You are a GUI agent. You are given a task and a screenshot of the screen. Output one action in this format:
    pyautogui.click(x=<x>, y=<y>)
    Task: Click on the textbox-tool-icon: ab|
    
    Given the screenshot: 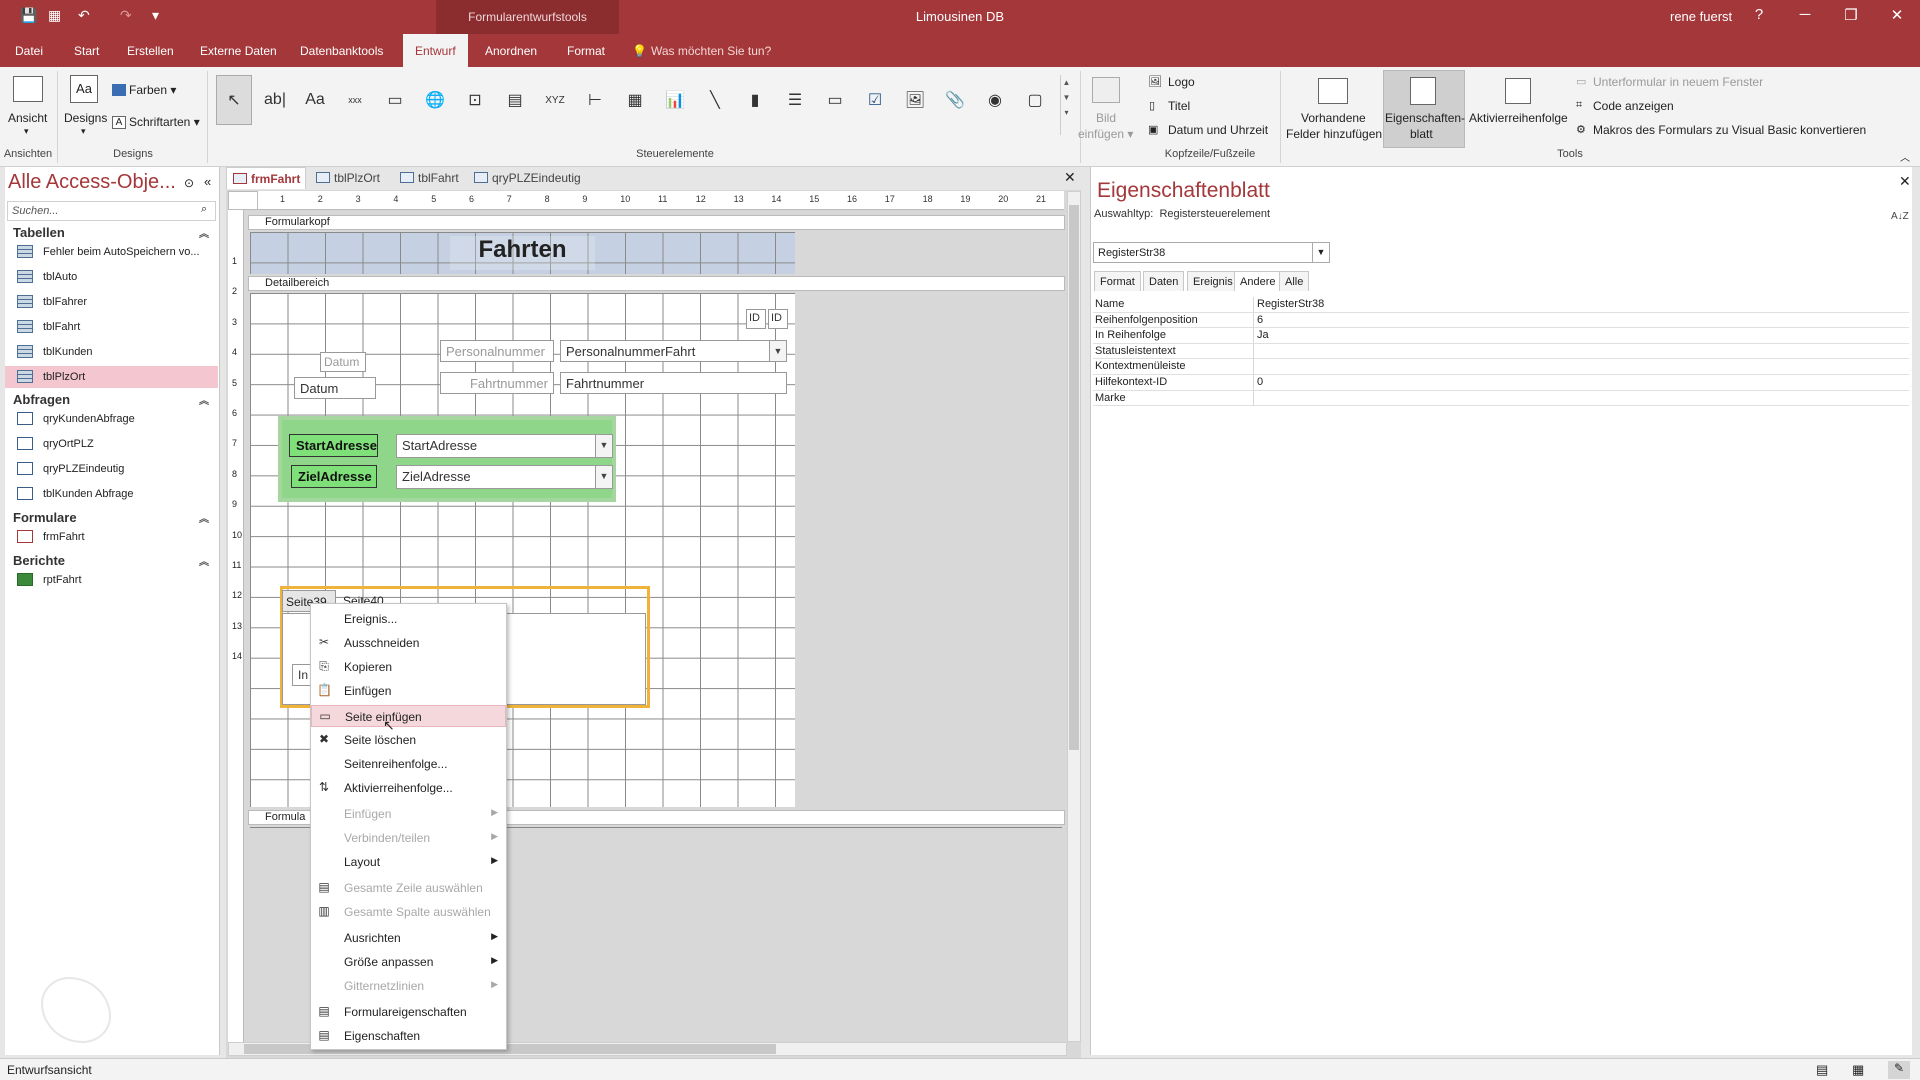 What is the action you would take?
    pyautogui.click(x=275, y=100)
    